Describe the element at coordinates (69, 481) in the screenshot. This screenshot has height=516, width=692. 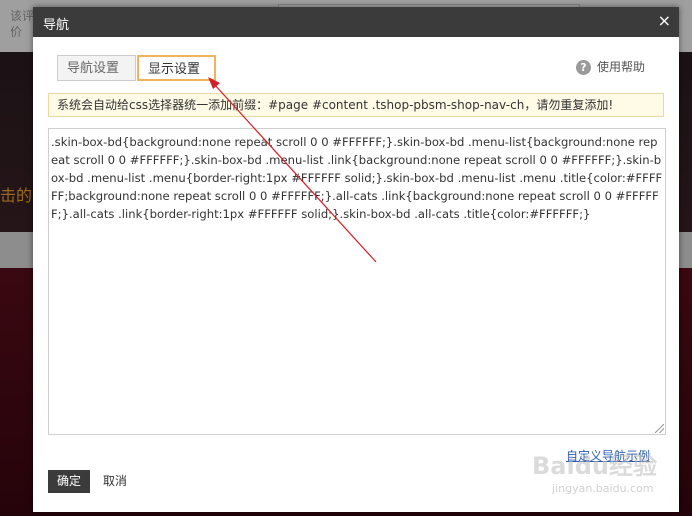
I see `confirm-button: 确定` at that location.